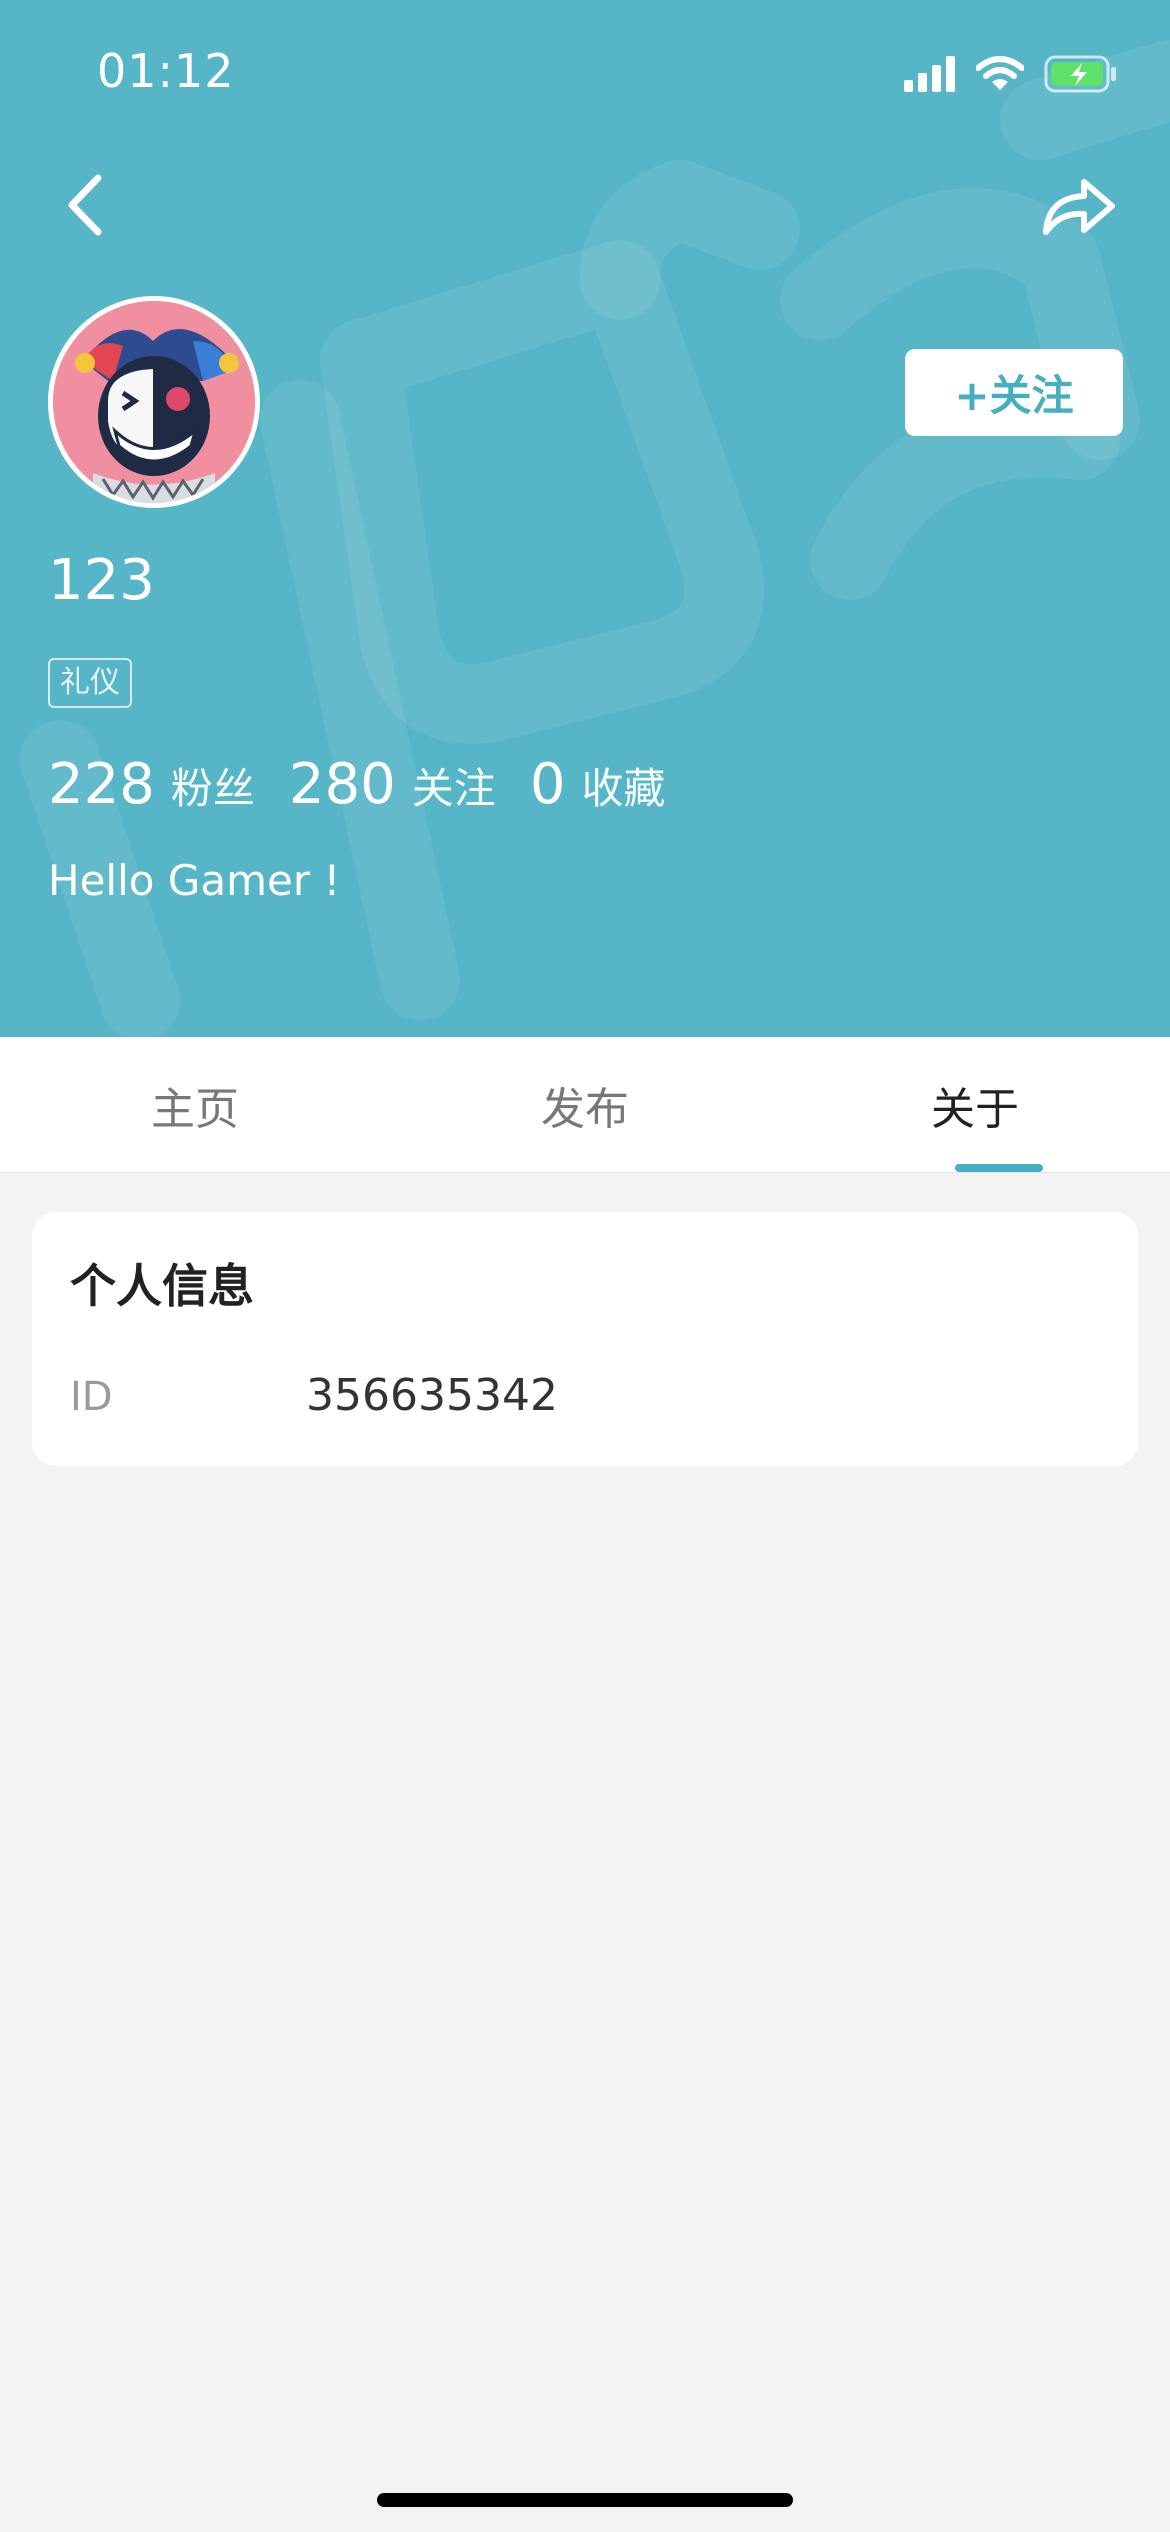 The image size is (1170, 2532). I want to click on tab-about-label: 关于, so click(975, 1109).